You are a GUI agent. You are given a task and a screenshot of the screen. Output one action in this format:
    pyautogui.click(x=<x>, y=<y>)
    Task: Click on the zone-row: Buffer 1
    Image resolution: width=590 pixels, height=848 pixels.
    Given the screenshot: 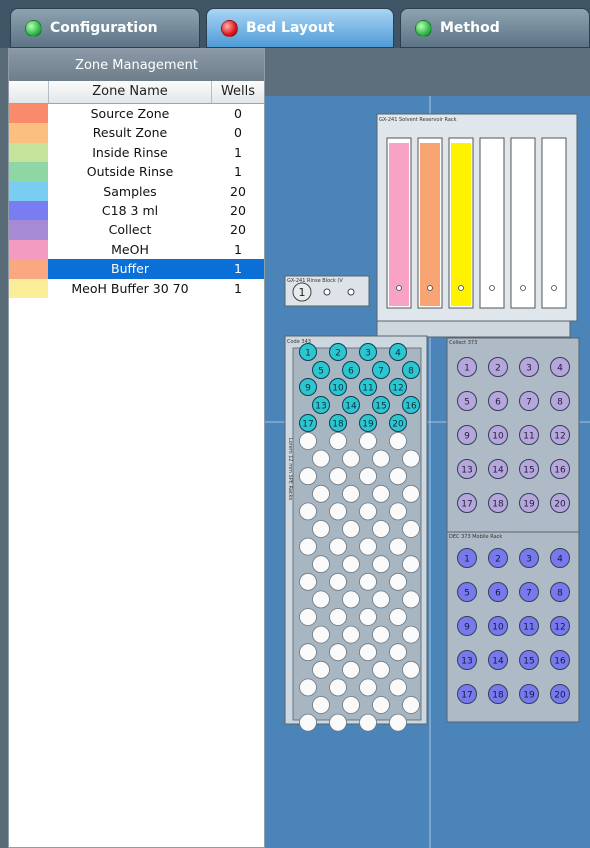 What is the action you would take?
    pyautogui.click(x=136, y=269)
    